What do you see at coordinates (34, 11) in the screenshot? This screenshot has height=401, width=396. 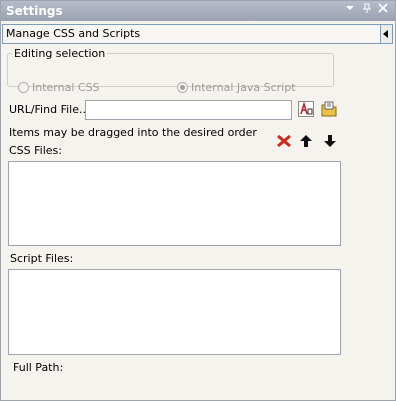 I see `panel-title: Settings` at bounding box center [34, 11].